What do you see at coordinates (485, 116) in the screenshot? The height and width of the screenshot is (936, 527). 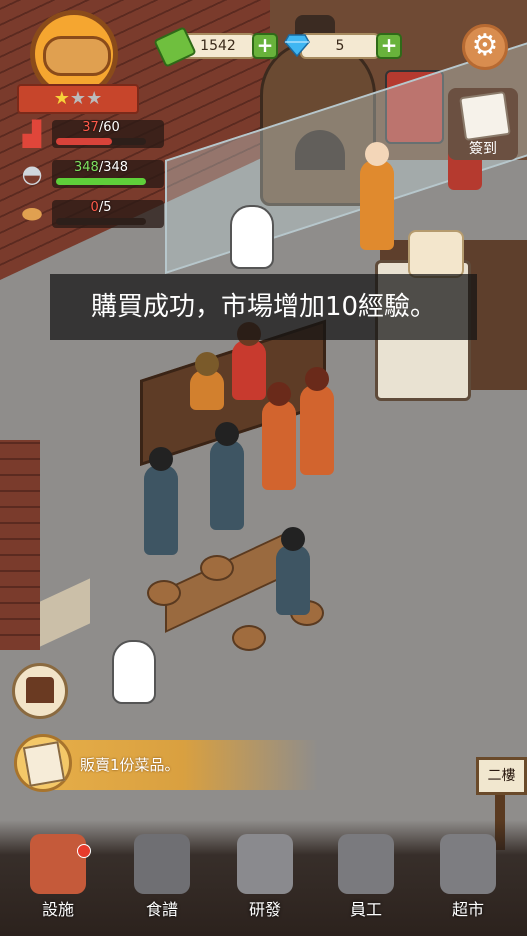 I see `calendar-icon` at bounding box center [485, 116].